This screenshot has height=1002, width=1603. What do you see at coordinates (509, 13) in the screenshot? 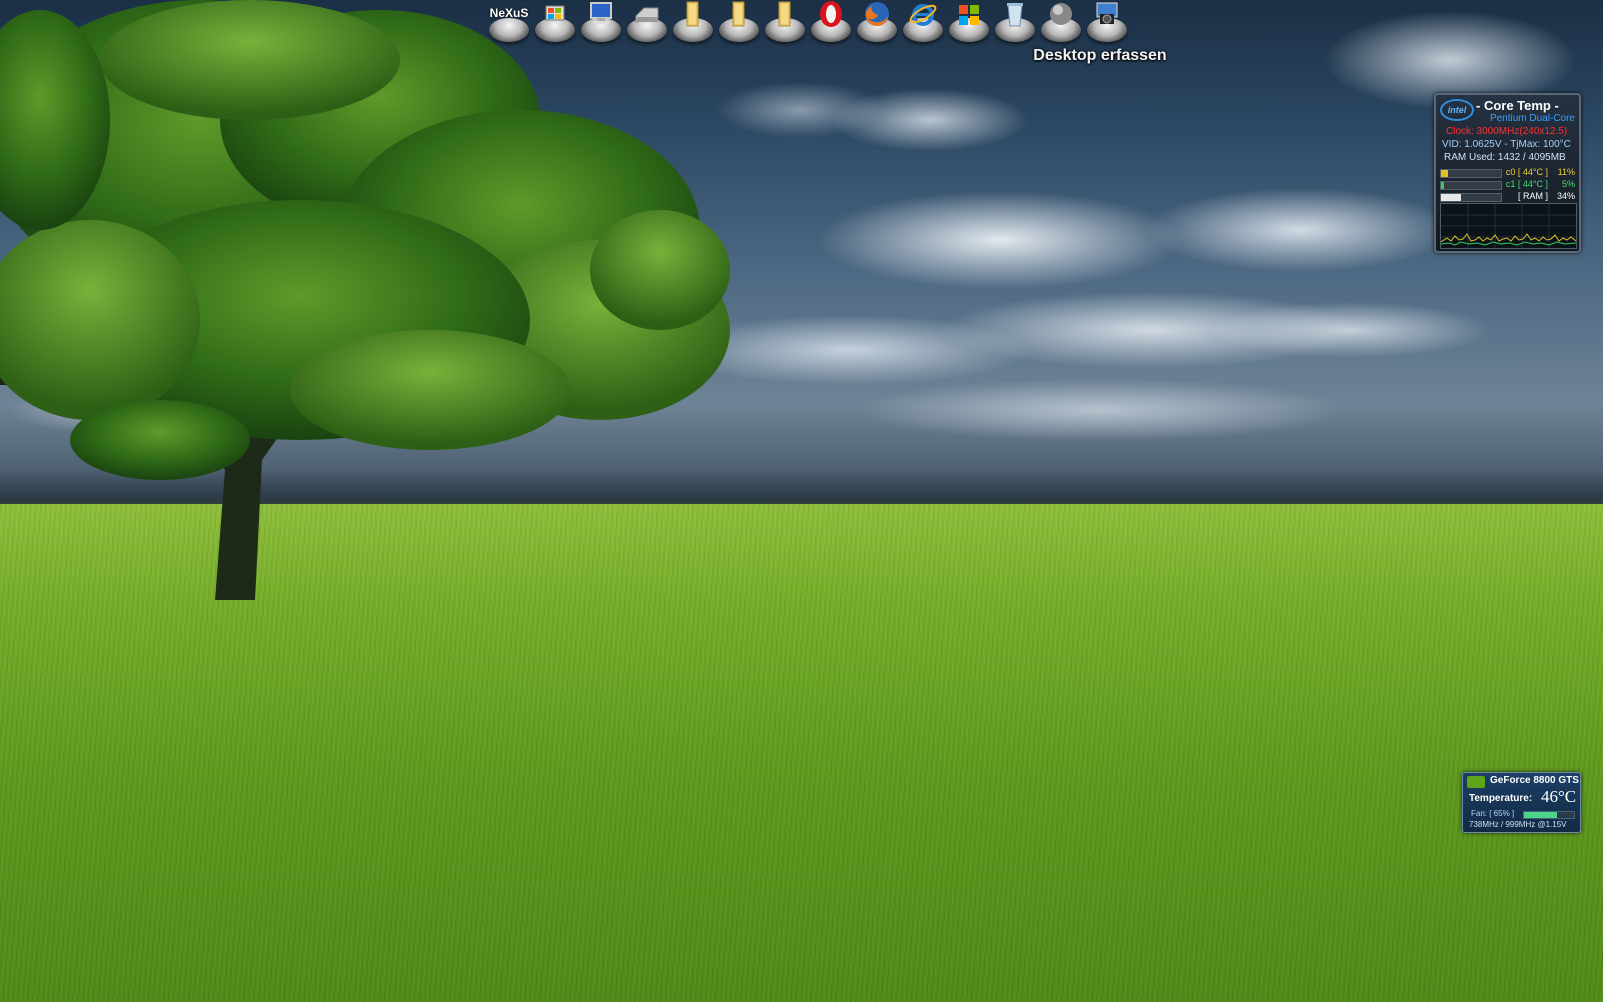
I see `nexus-logo: NeXuS` at bounding box center [509, 13].